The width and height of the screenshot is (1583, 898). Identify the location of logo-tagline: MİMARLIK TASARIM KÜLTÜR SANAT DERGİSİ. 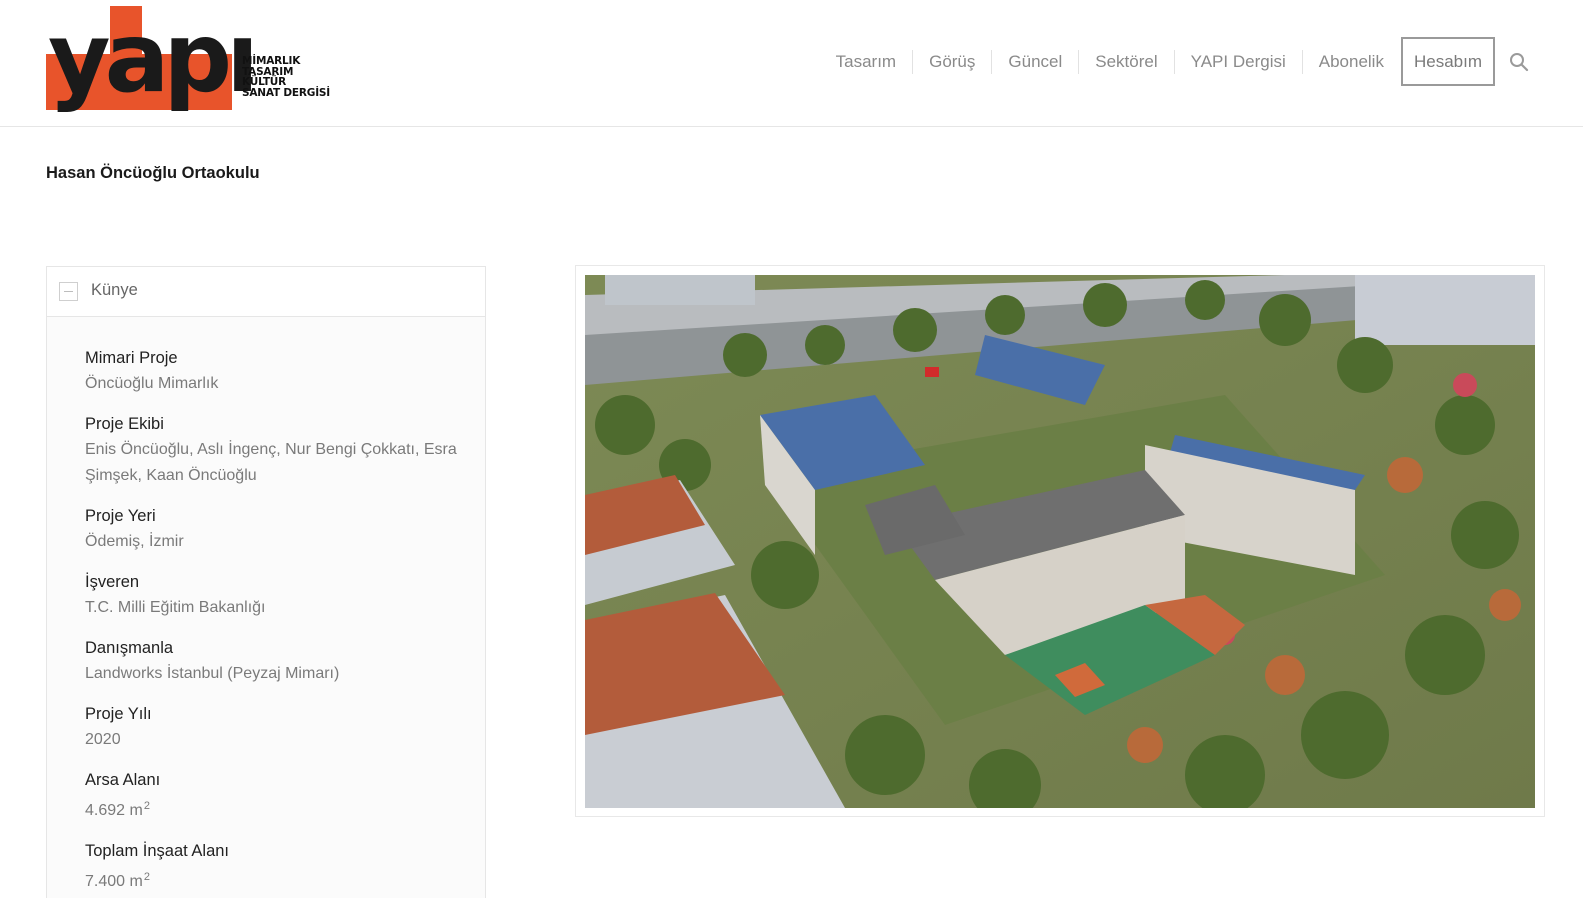
(286, 77).